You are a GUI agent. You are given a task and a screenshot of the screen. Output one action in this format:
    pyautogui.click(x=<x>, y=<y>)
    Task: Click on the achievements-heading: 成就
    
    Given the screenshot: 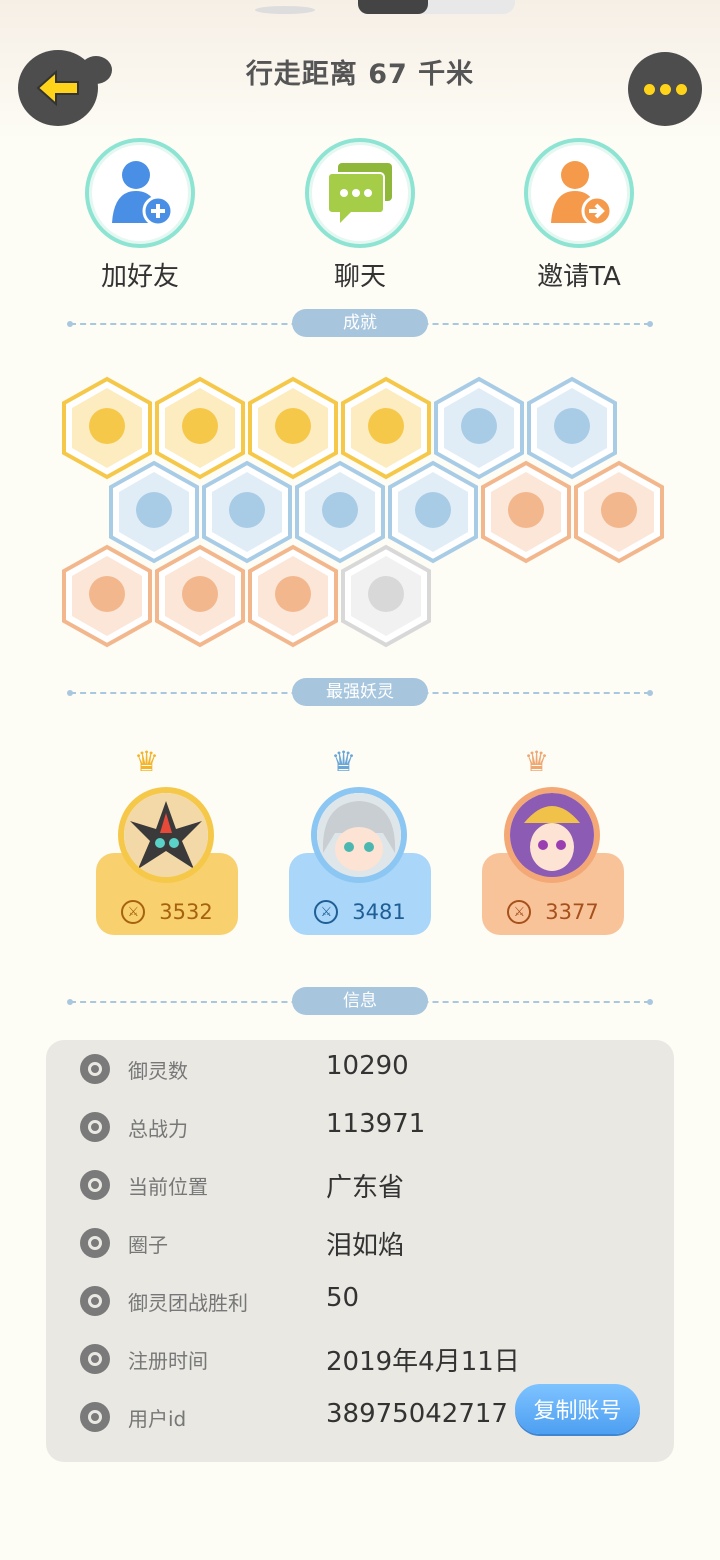 What is the action you would take?
    pyautogui.click(x=360, y=323)
    